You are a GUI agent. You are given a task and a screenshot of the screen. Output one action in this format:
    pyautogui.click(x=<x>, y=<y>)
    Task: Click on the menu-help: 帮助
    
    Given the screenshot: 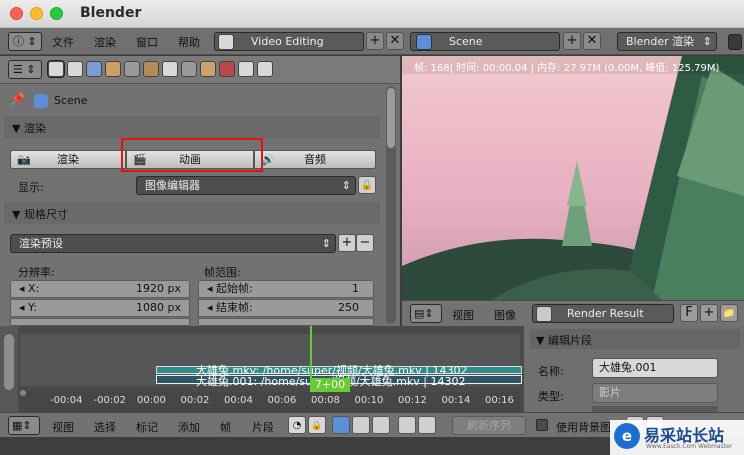 What is the action you would take?
    pyautogui.click(x=189, y=42)
    